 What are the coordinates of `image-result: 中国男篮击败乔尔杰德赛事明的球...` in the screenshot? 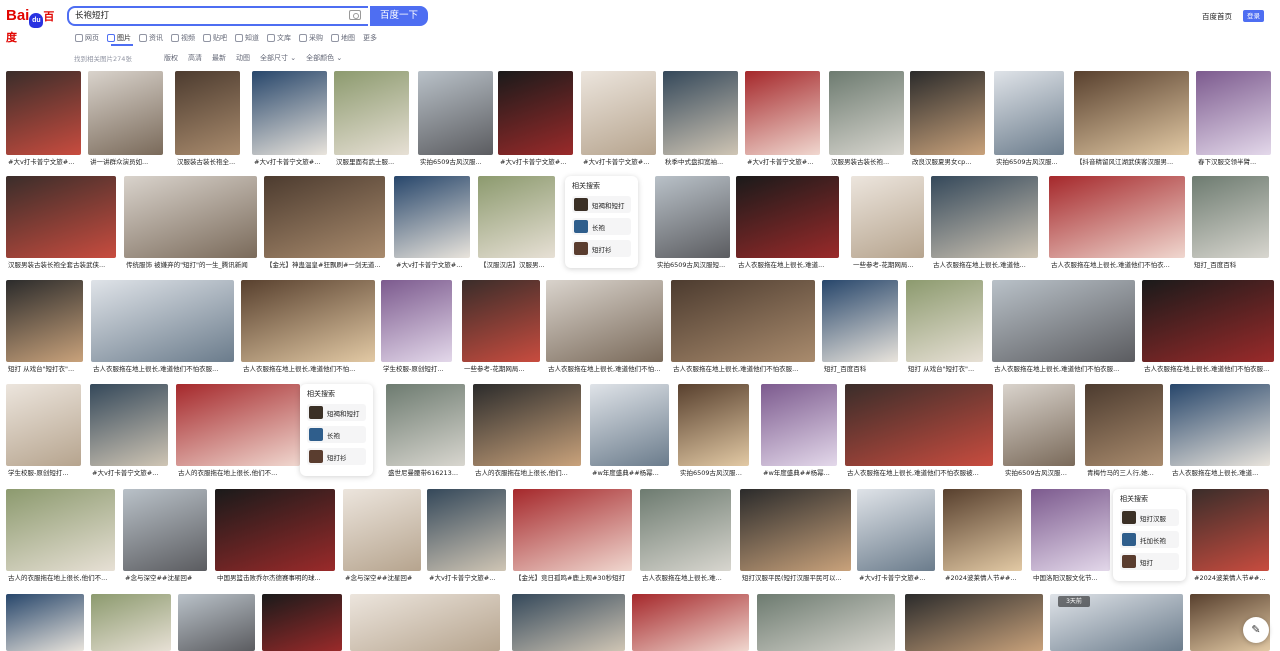 It's located at (275, 537).